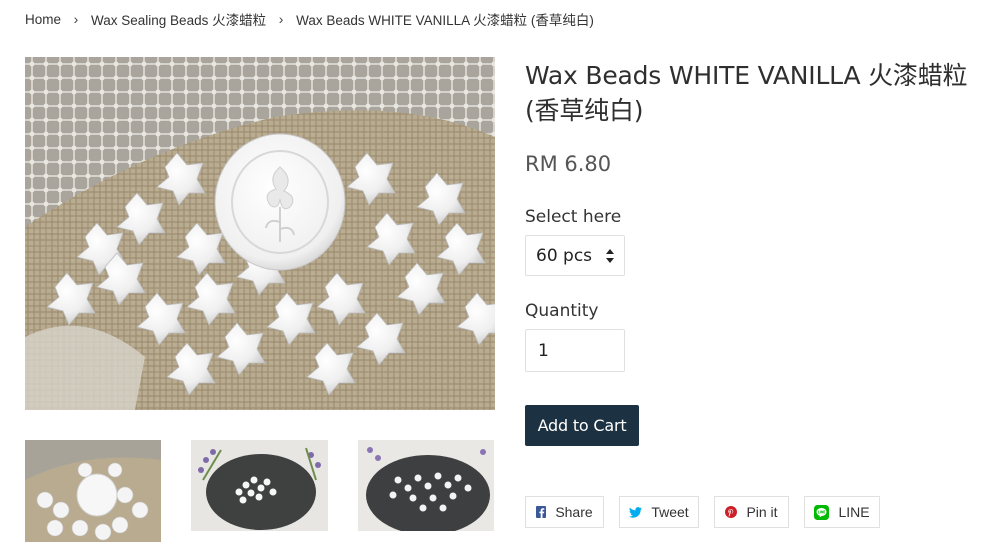 The width and height of the screenshot is (1001, 556). What do you see at coordinates (670, 512) in the screenshot?
I see `share-label: Tweet` at bounding box center [670, 512].